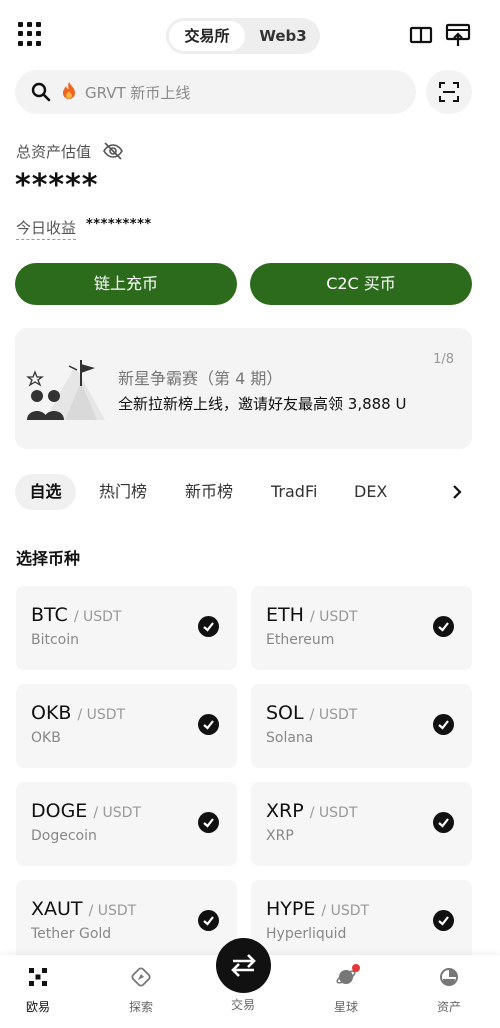 This screenshot has width=500, height=1028. Describe the element at coordinates (140, 1007) in the screenshot. I see `nav-label: 探索` at that location.